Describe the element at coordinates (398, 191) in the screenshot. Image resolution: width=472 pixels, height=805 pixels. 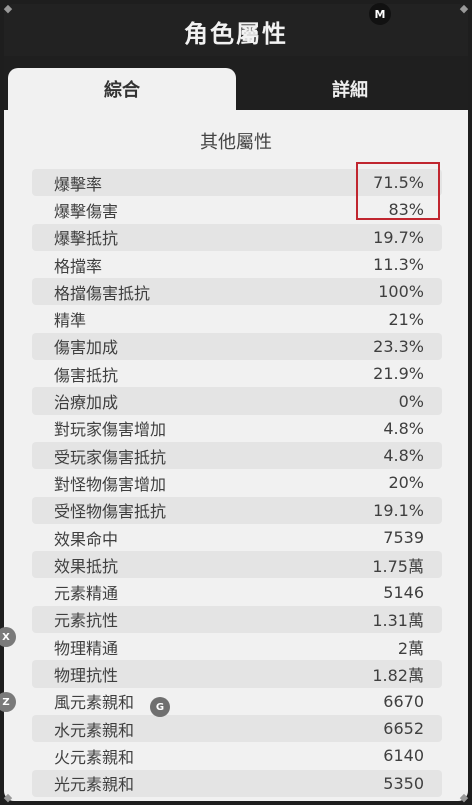
I see `crit-highlight-box` at that location.